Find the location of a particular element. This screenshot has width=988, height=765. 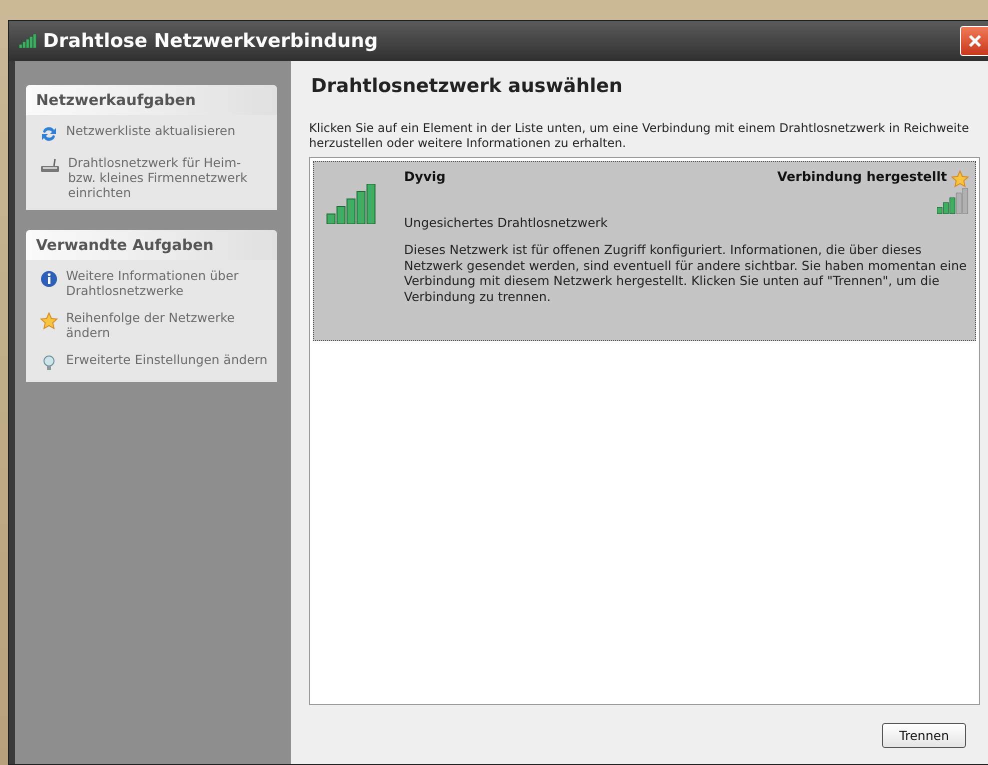

network-details: Dieses Netzwerk ist für offenen Zugriff konfiguriert. Informationen, die über dieses Netzwerk gesendet werden, sind eventuell für andere sichtbar. Sie haben momentan eine Verbindung mit diesem Netzwerk hergestellt. Klicken Sie unten auf "Trennen", um die Verbindung zu trennen. is located at coordinates (686, 273).